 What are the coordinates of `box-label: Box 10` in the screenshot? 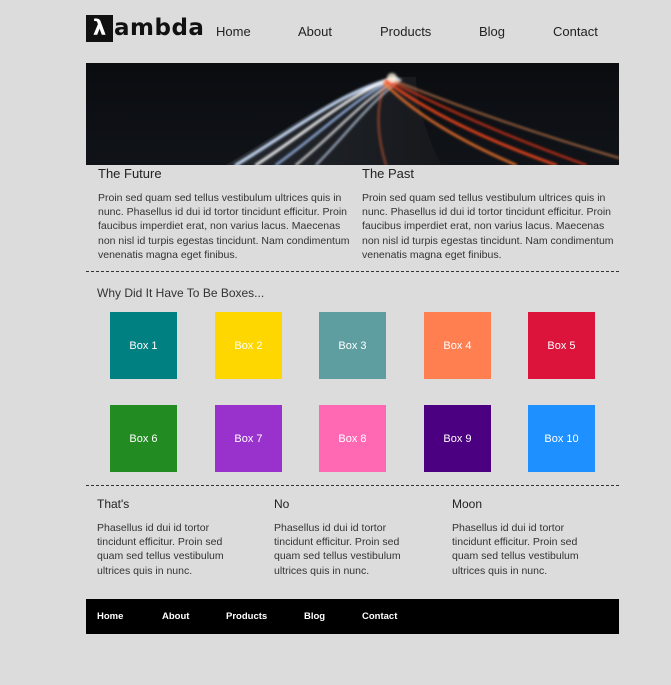 It's located at (561, 438).